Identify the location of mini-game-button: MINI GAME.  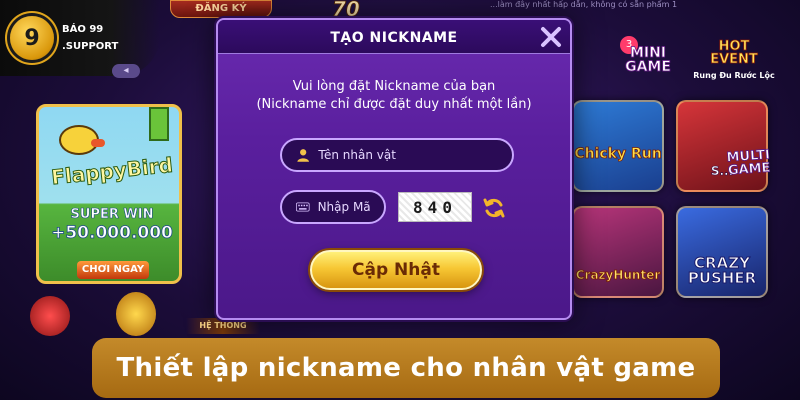
(648, 59).